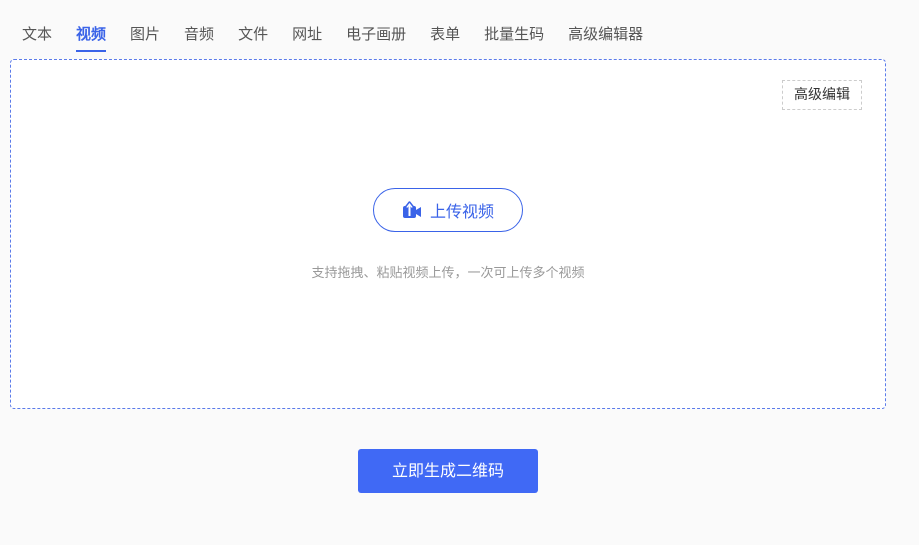 Image resolution: width=919 pixels, height=545 pixels. Describe the element at coordinates (514, 37) in the screenshot. I see `tab-batch: 批量生码` at that location.